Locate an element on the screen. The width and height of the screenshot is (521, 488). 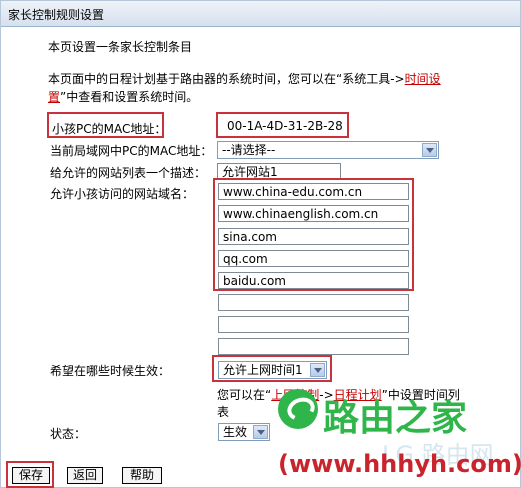
help-button: 帮助 is located at coordinates (142, 475).